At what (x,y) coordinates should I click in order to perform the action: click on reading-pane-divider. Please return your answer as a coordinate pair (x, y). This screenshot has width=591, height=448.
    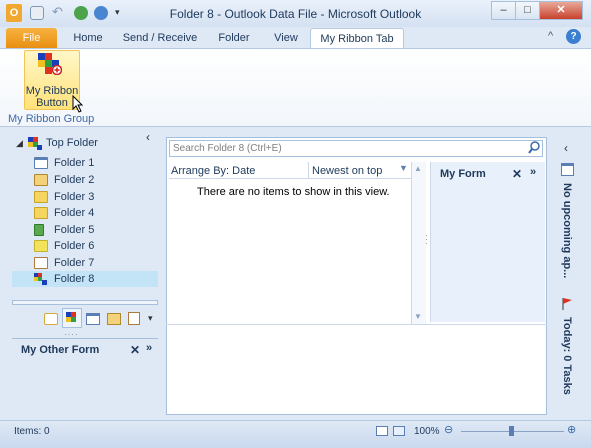
    Looking at the image, I should click on (356, 324).